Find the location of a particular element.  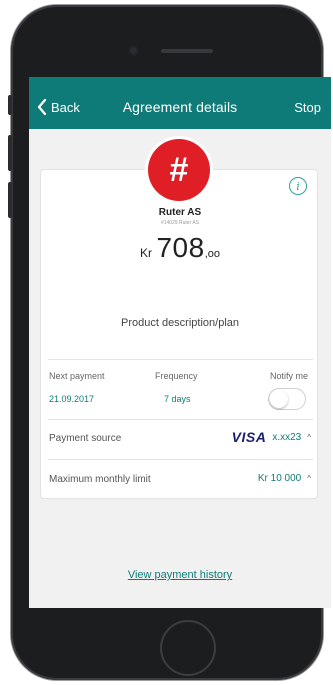

camera-icon is located at coordinates (133, 50).